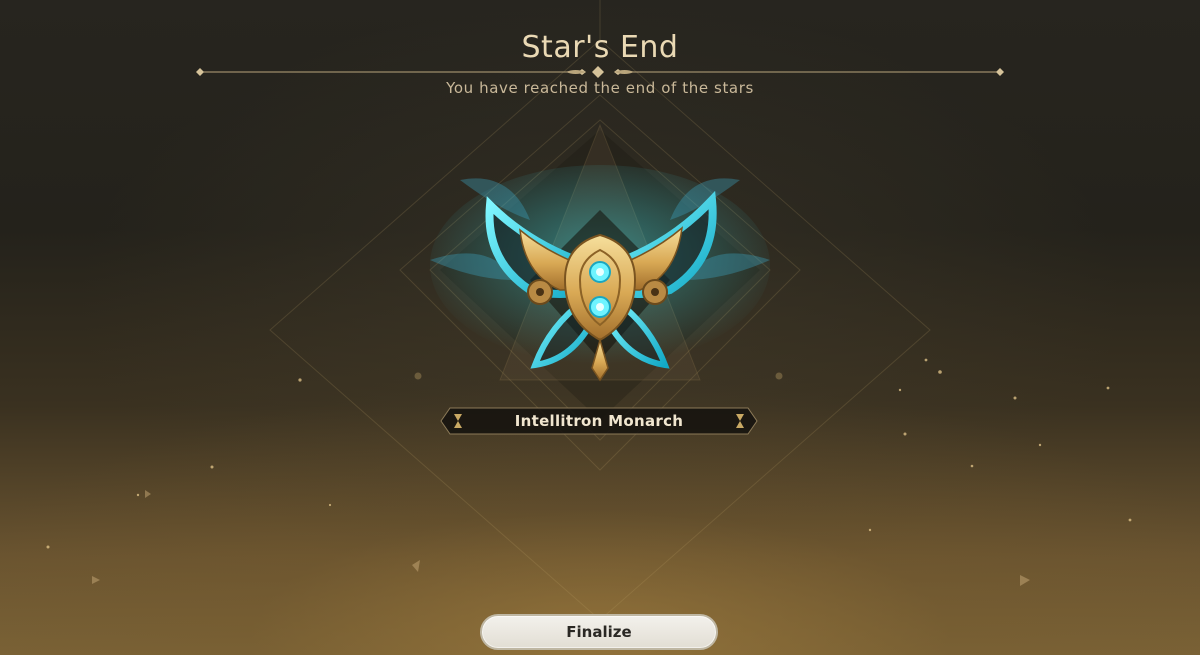  Describe the element at coordinates (600, 273) in the screenshot. I see `butterfly-emblem-icon` at that location.